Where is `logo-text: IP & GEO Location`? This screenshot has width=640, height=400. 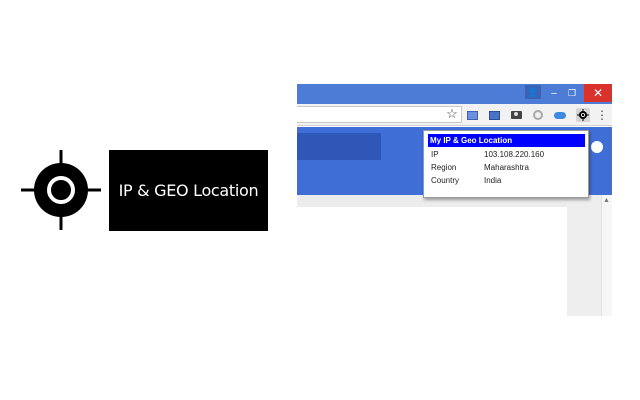
logo-text: IP & GEO Location is located at coordinates (188, 190).